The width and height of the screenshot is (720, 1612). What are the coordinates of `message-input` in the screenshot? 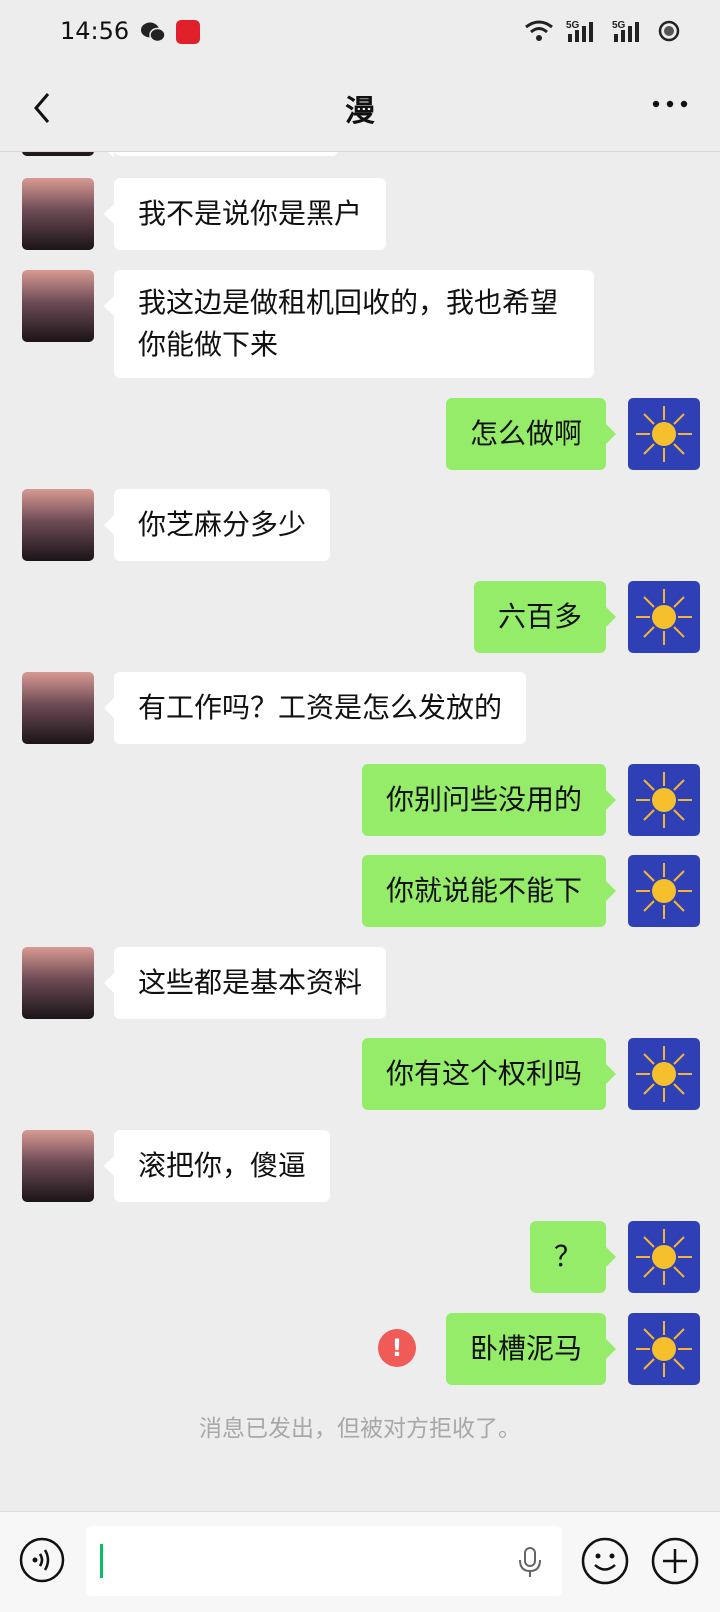 It's located at (324, 1561).